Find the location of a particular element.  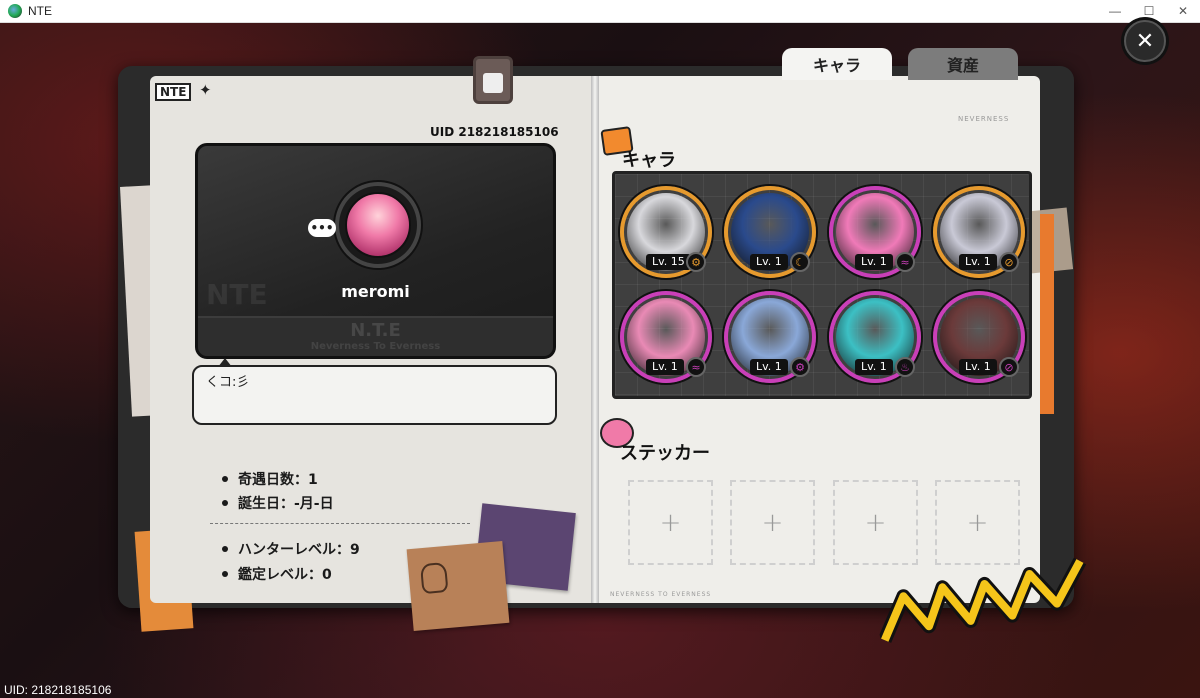

window-title: NTE is located at coordinates (40, 11).